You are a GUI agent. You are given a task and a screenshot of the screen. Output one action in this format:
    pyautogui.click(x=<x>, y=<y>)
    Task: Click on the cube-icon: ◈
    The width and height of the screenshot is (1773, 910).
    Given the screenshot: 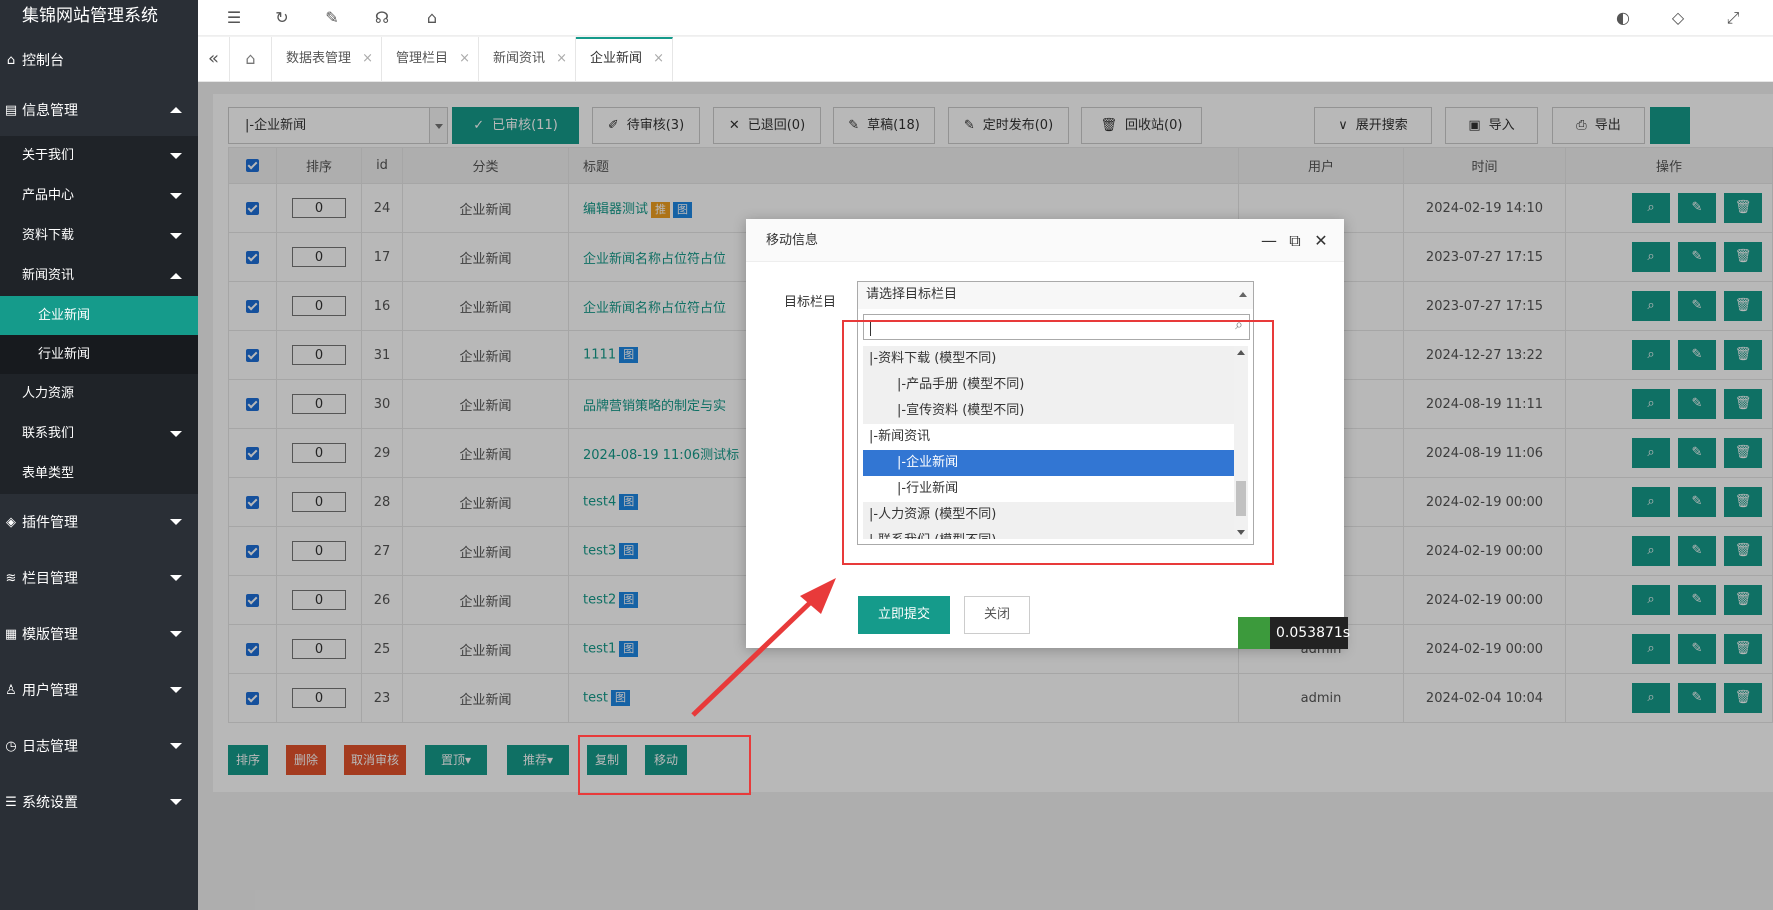 What is the action you would take?
    pyautogui.click(x=11, y=522)
    